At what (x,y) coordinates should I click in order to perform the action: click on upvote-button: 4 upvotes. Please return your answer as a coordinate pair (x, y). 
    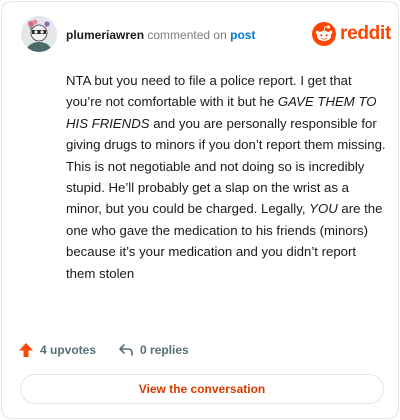
    Looking at the image, I should click on (57, 350).